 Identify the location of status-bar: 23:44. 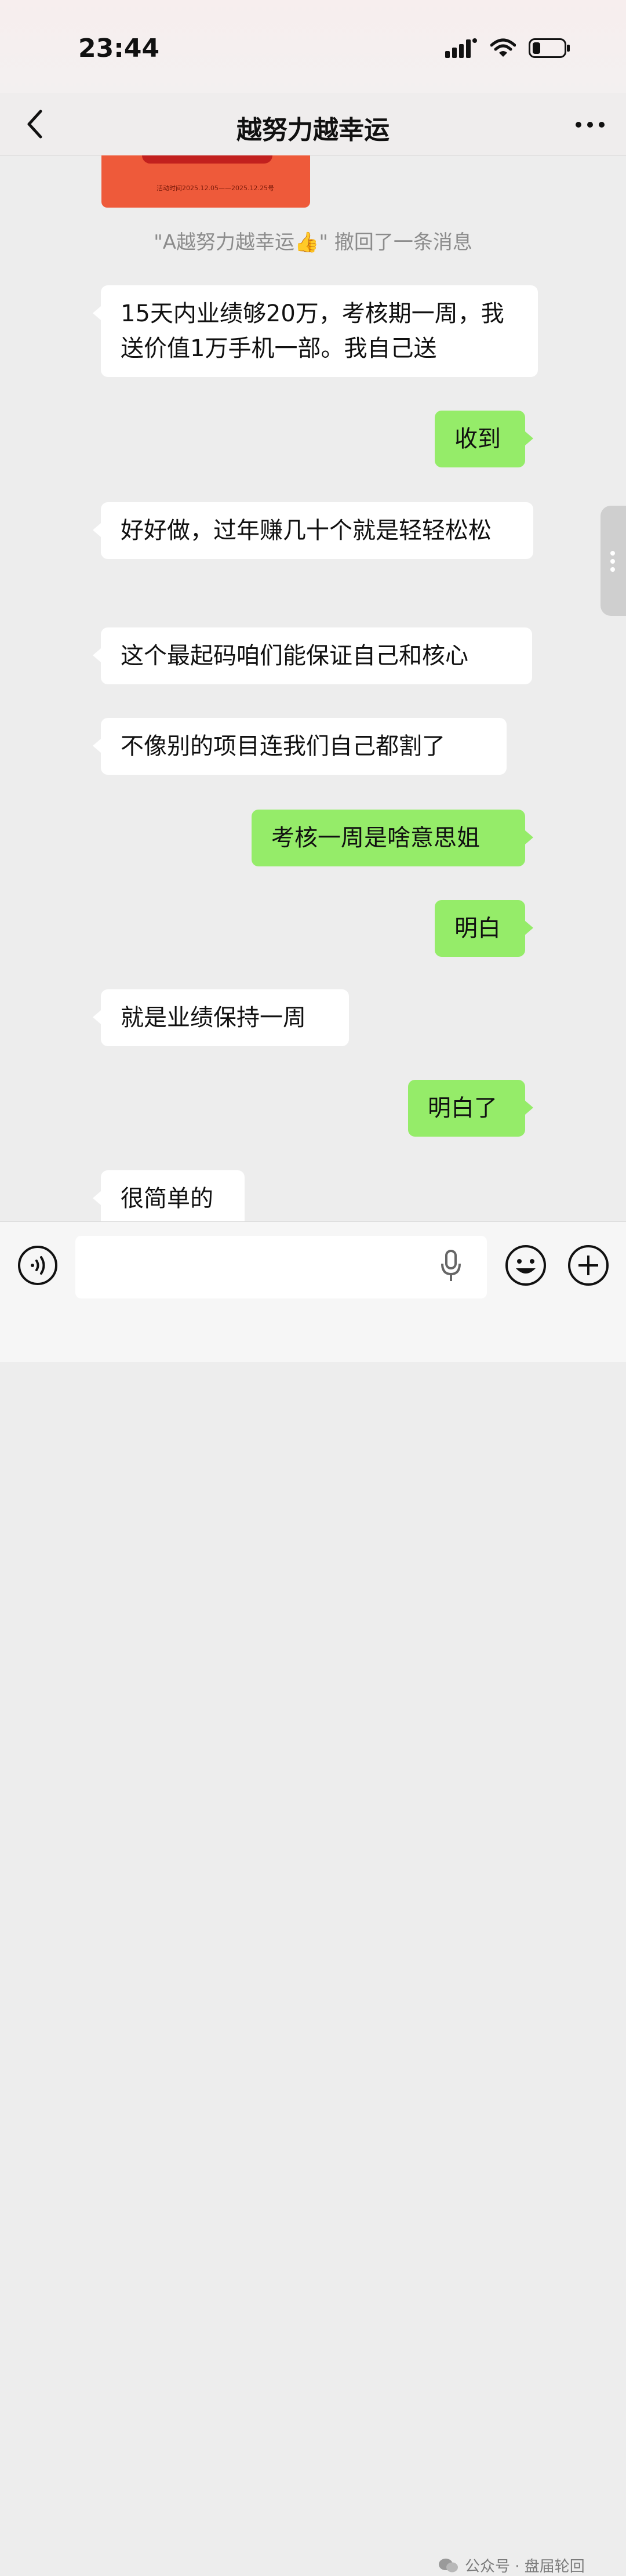
(313, 46).